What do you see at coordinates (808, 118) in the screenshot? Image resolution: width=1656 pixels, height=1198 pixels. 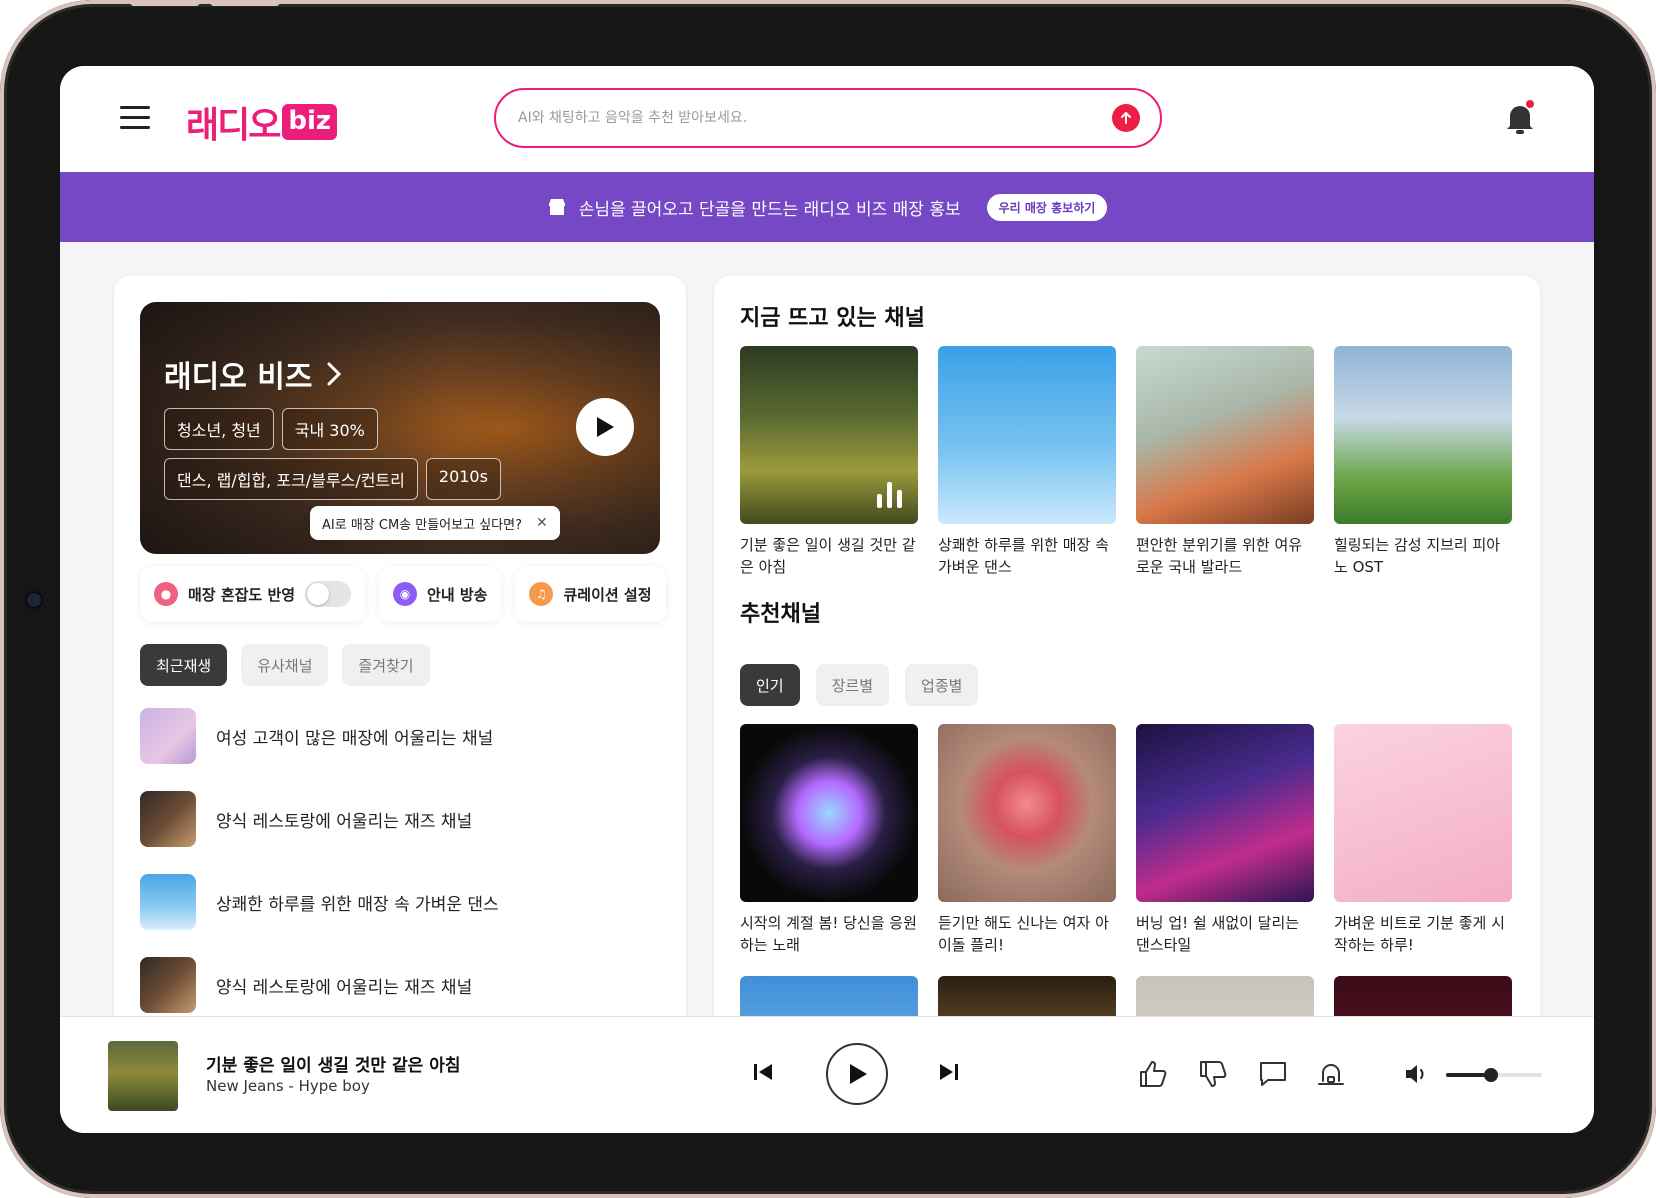 I see `ai-search-input` at bounding box center [808, 118].